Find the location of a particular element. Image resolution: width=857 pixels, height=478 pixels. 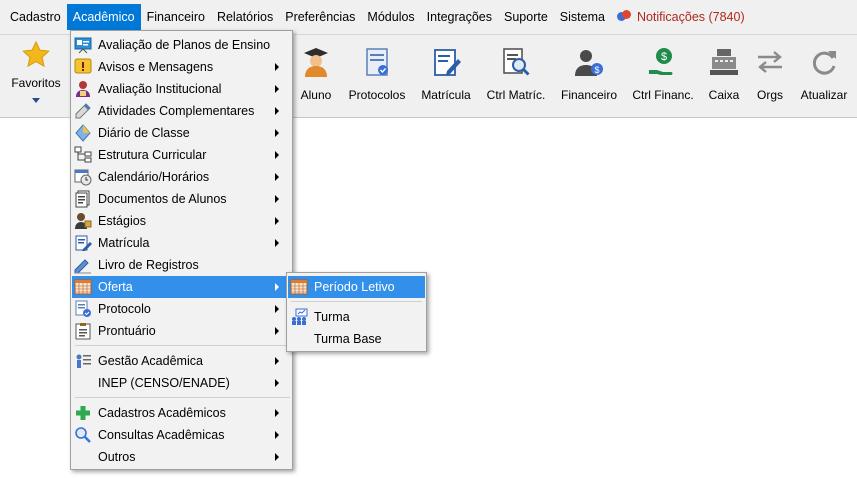

menu-item-label: Diário de Classe is located at coordinates (144, 133).